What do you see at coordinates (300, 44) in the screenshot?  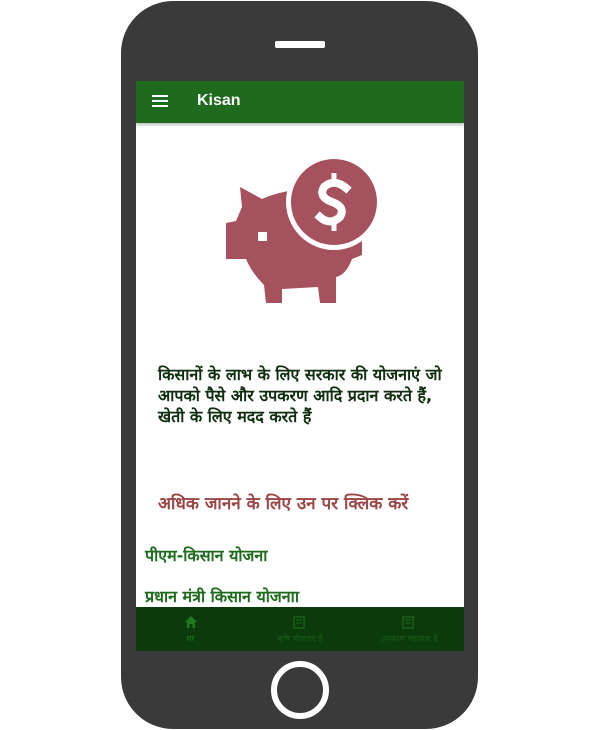 I see `phone-speaker` at bounding box center [300, 44].